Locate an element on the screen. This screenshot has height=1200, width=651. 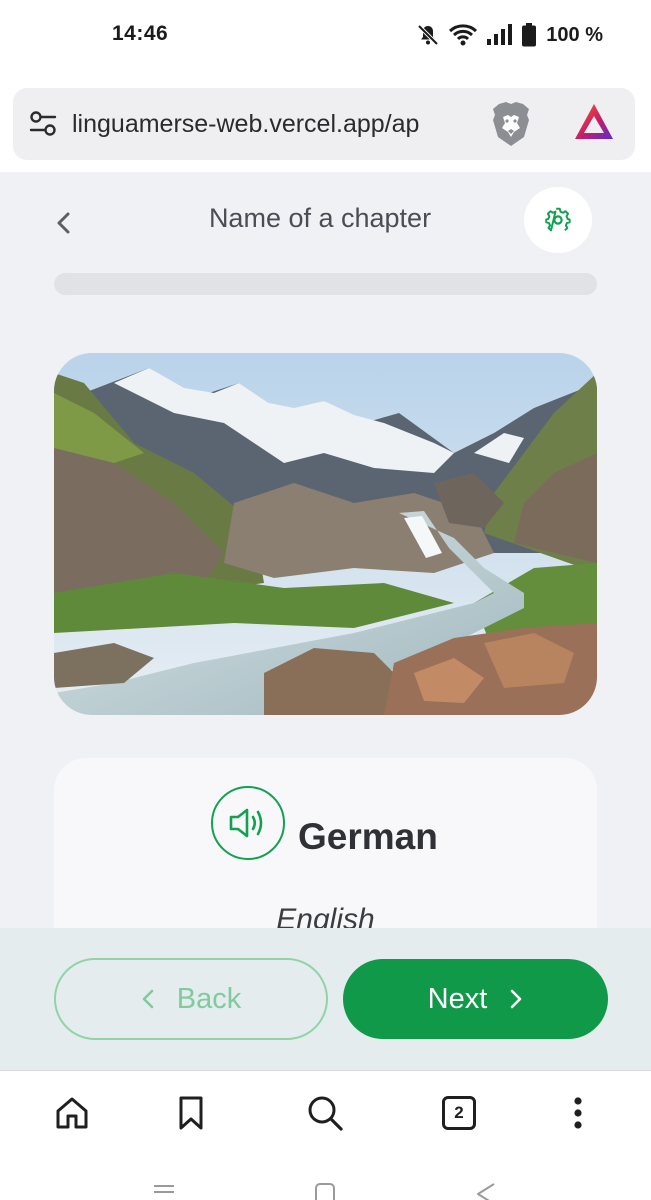
back-button: Back is located at coordinates (191, 999).